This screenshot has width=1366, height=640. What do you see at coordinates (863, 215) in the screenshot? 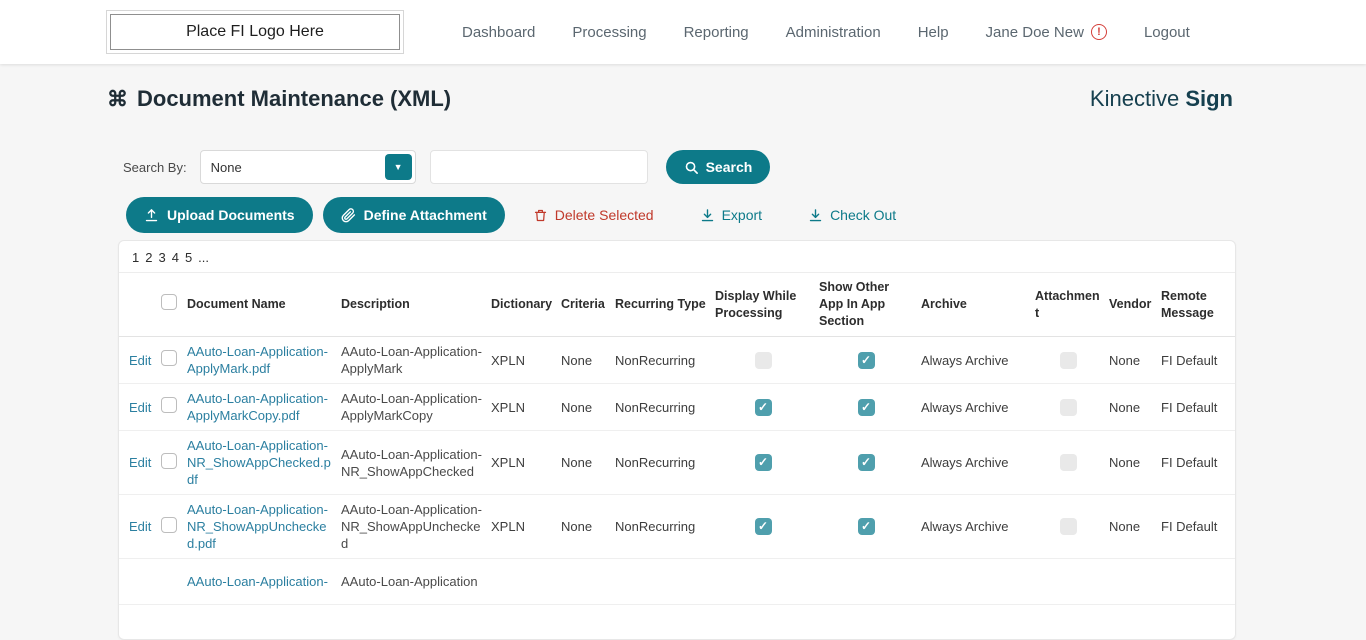
I see `check-out-label: Check Out` at bounding box center [863, 215].